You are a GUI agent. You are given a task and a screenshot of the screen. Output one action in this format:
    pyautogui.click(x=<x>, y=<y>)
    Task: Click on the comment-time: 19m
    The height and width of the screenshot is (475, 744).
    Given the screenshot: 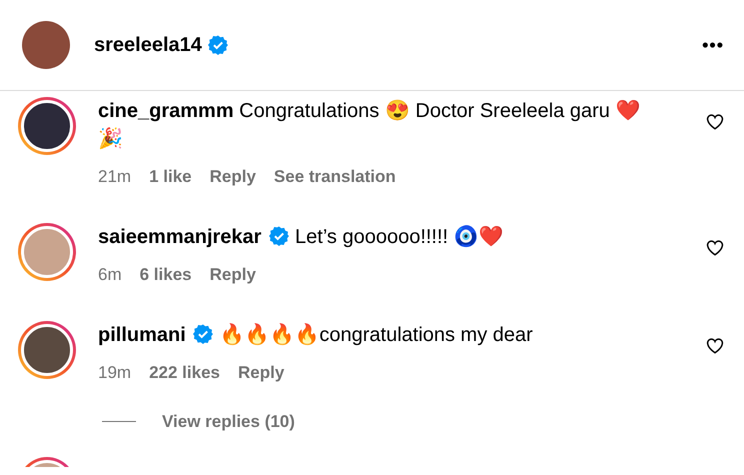 What is the action you would take?
    pyautogui.click(x=115, y=373)
    